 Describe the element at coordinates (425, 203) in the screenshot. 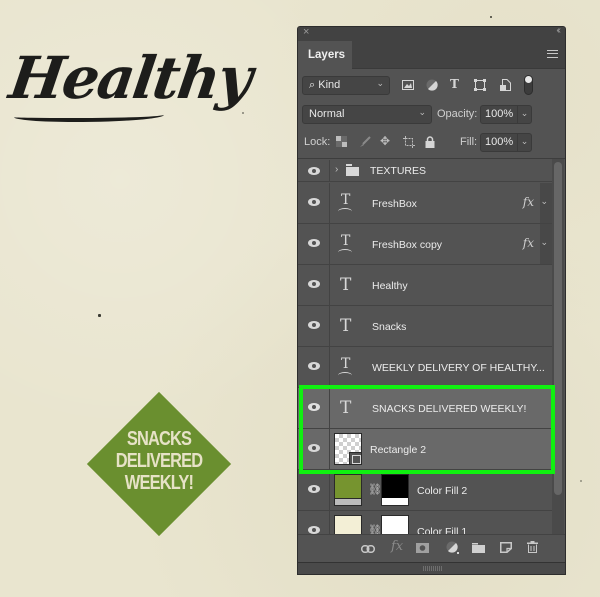

I see `layer-row-freshbox: T FreshBox fx ⌄` at that location.